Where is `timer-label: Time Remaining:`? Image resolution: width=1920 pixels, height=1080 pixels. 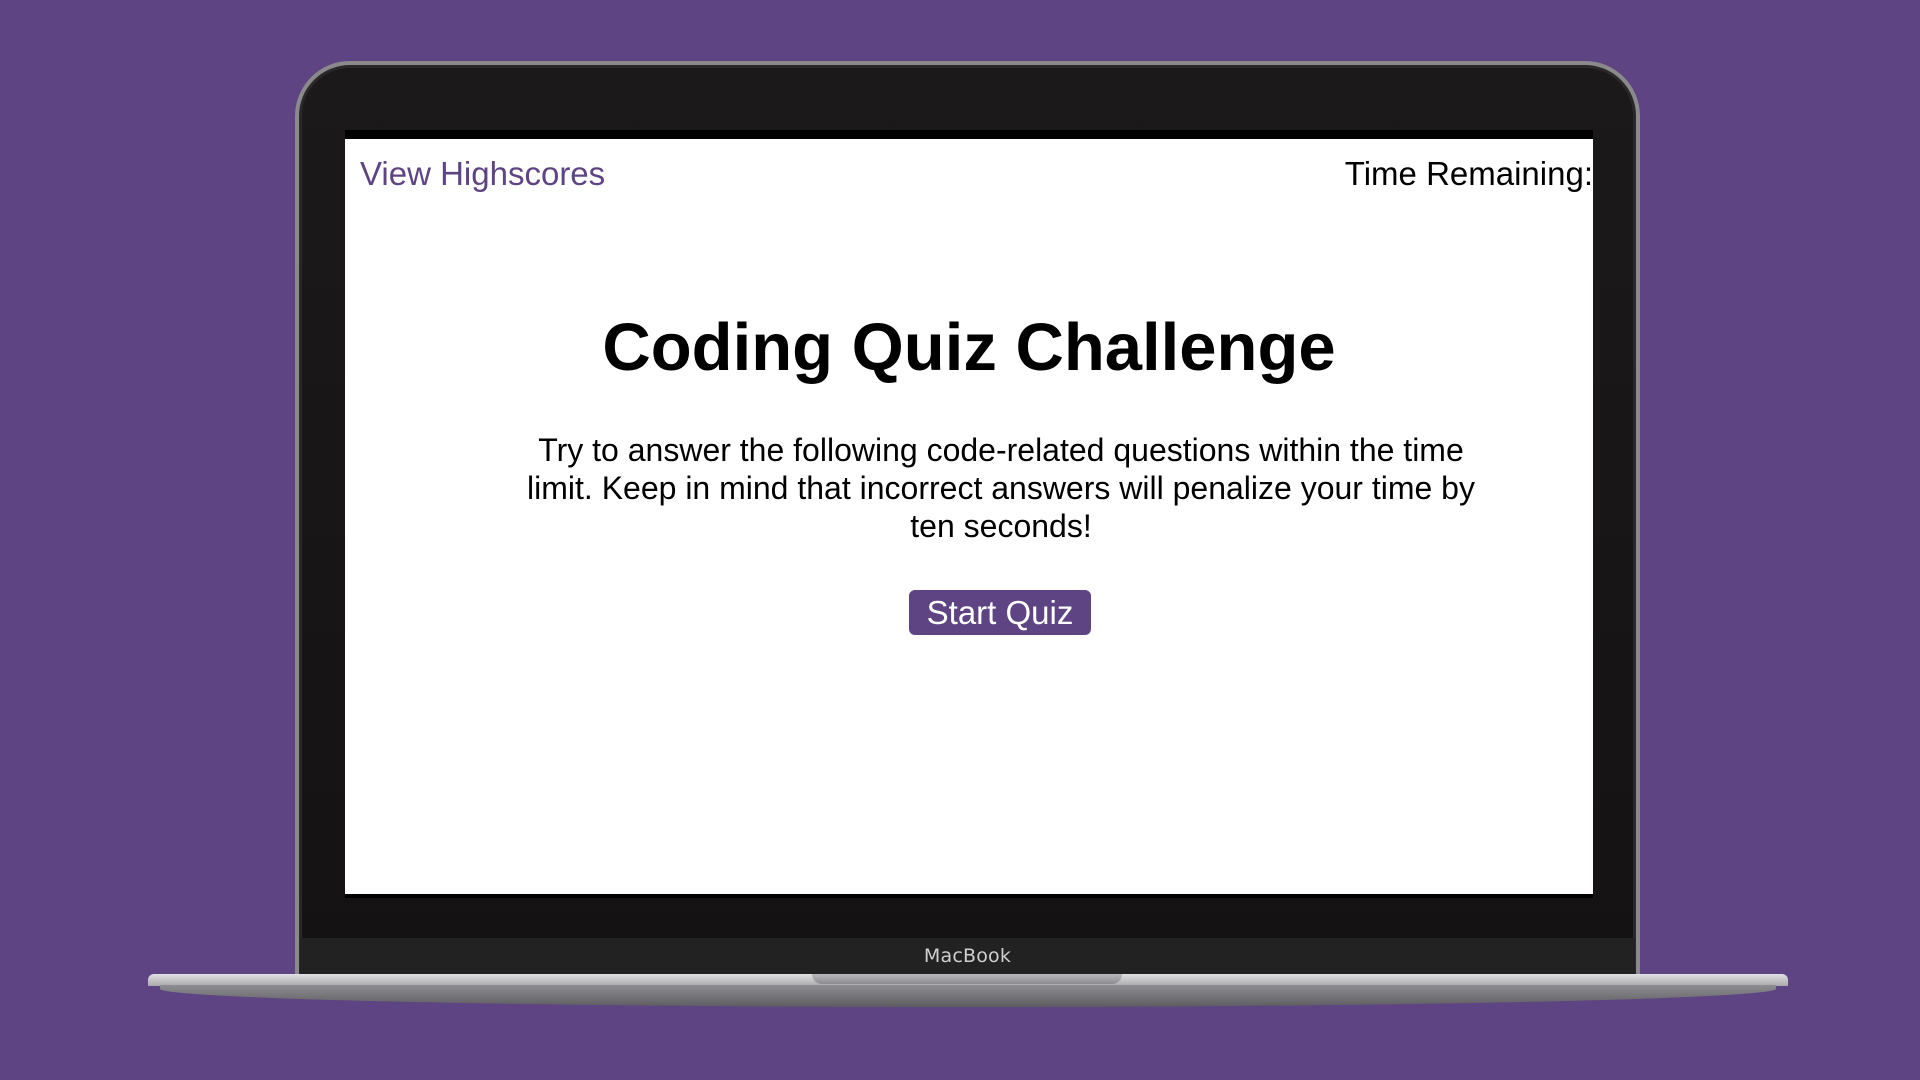
timer-label: Time Remaining: is located at coordinates (1468, 173).